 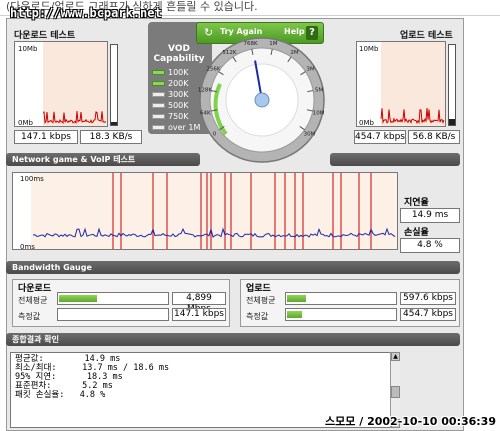 I want to click on bandwidth-download-avg-track, so click(x=113, y=298).